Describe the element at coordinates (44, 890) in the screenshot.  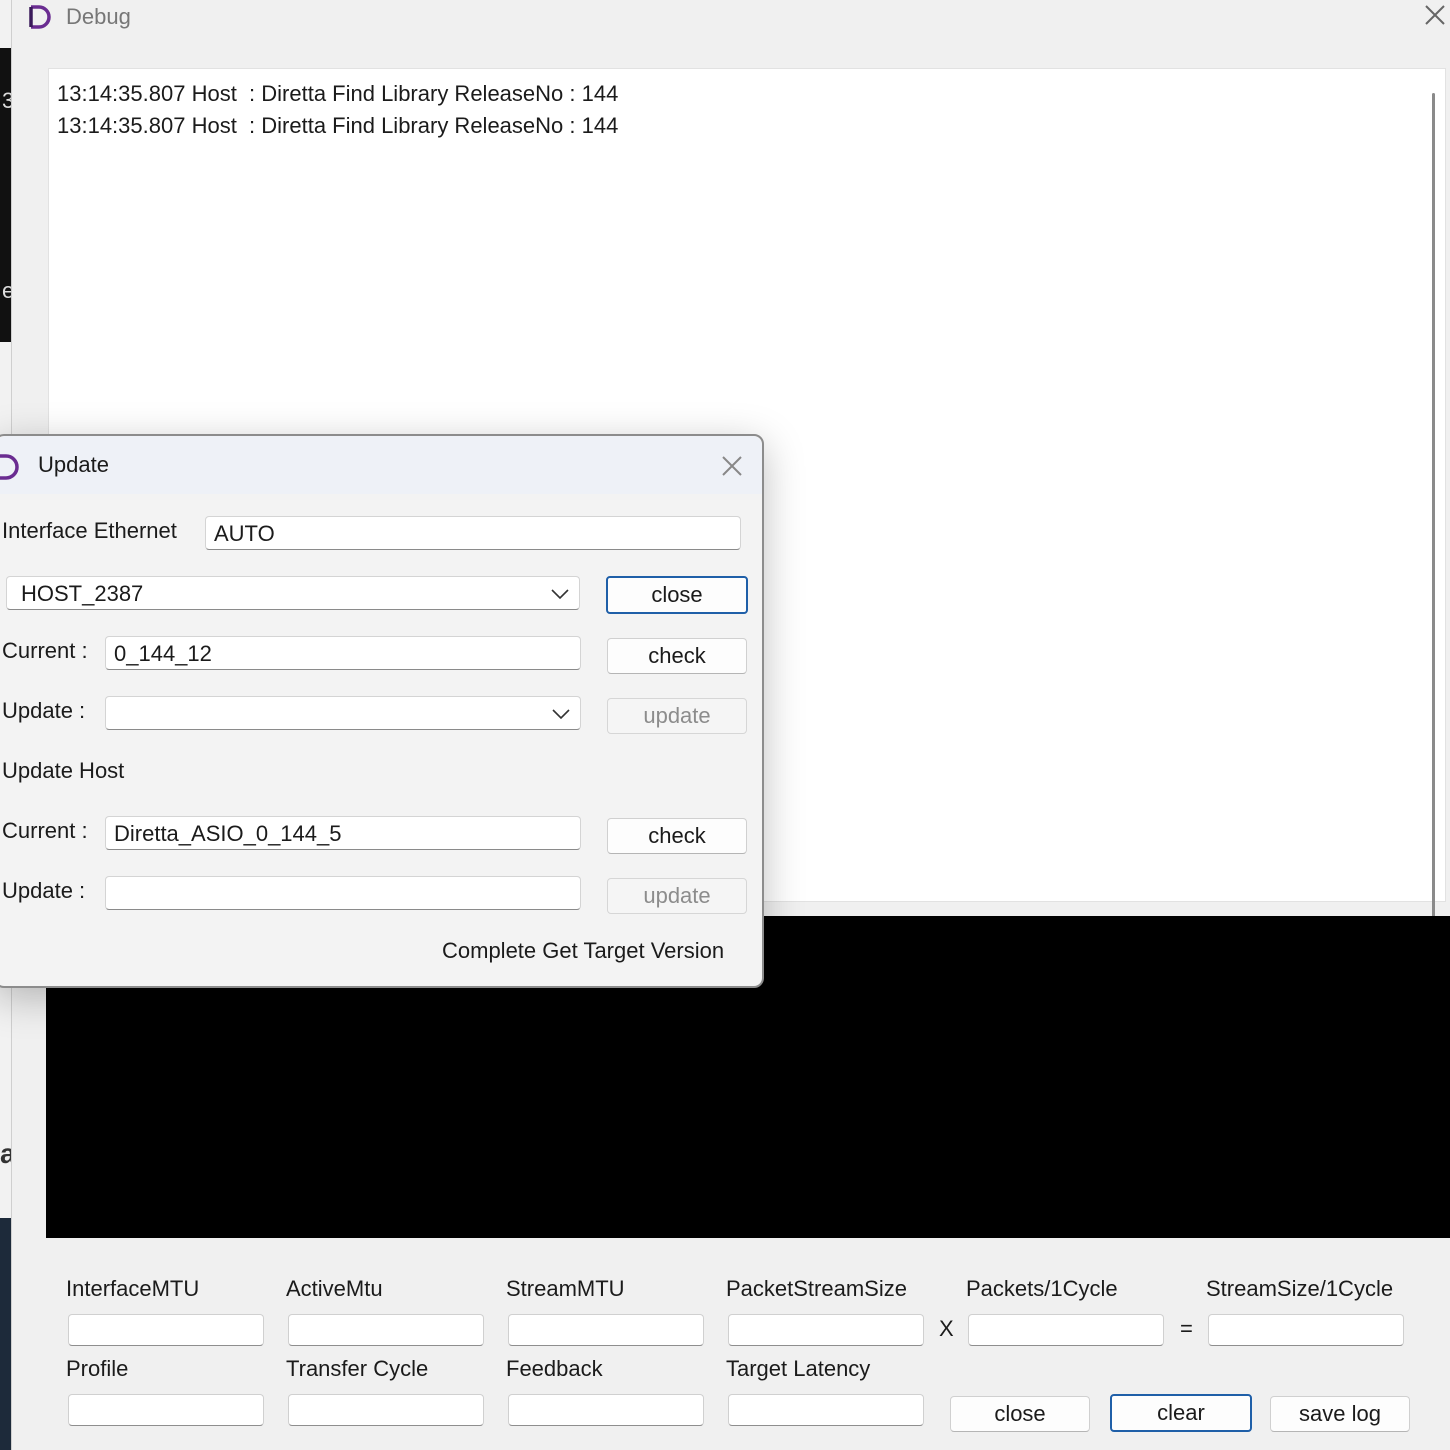
I see `host-update-label: Update :` at that location.